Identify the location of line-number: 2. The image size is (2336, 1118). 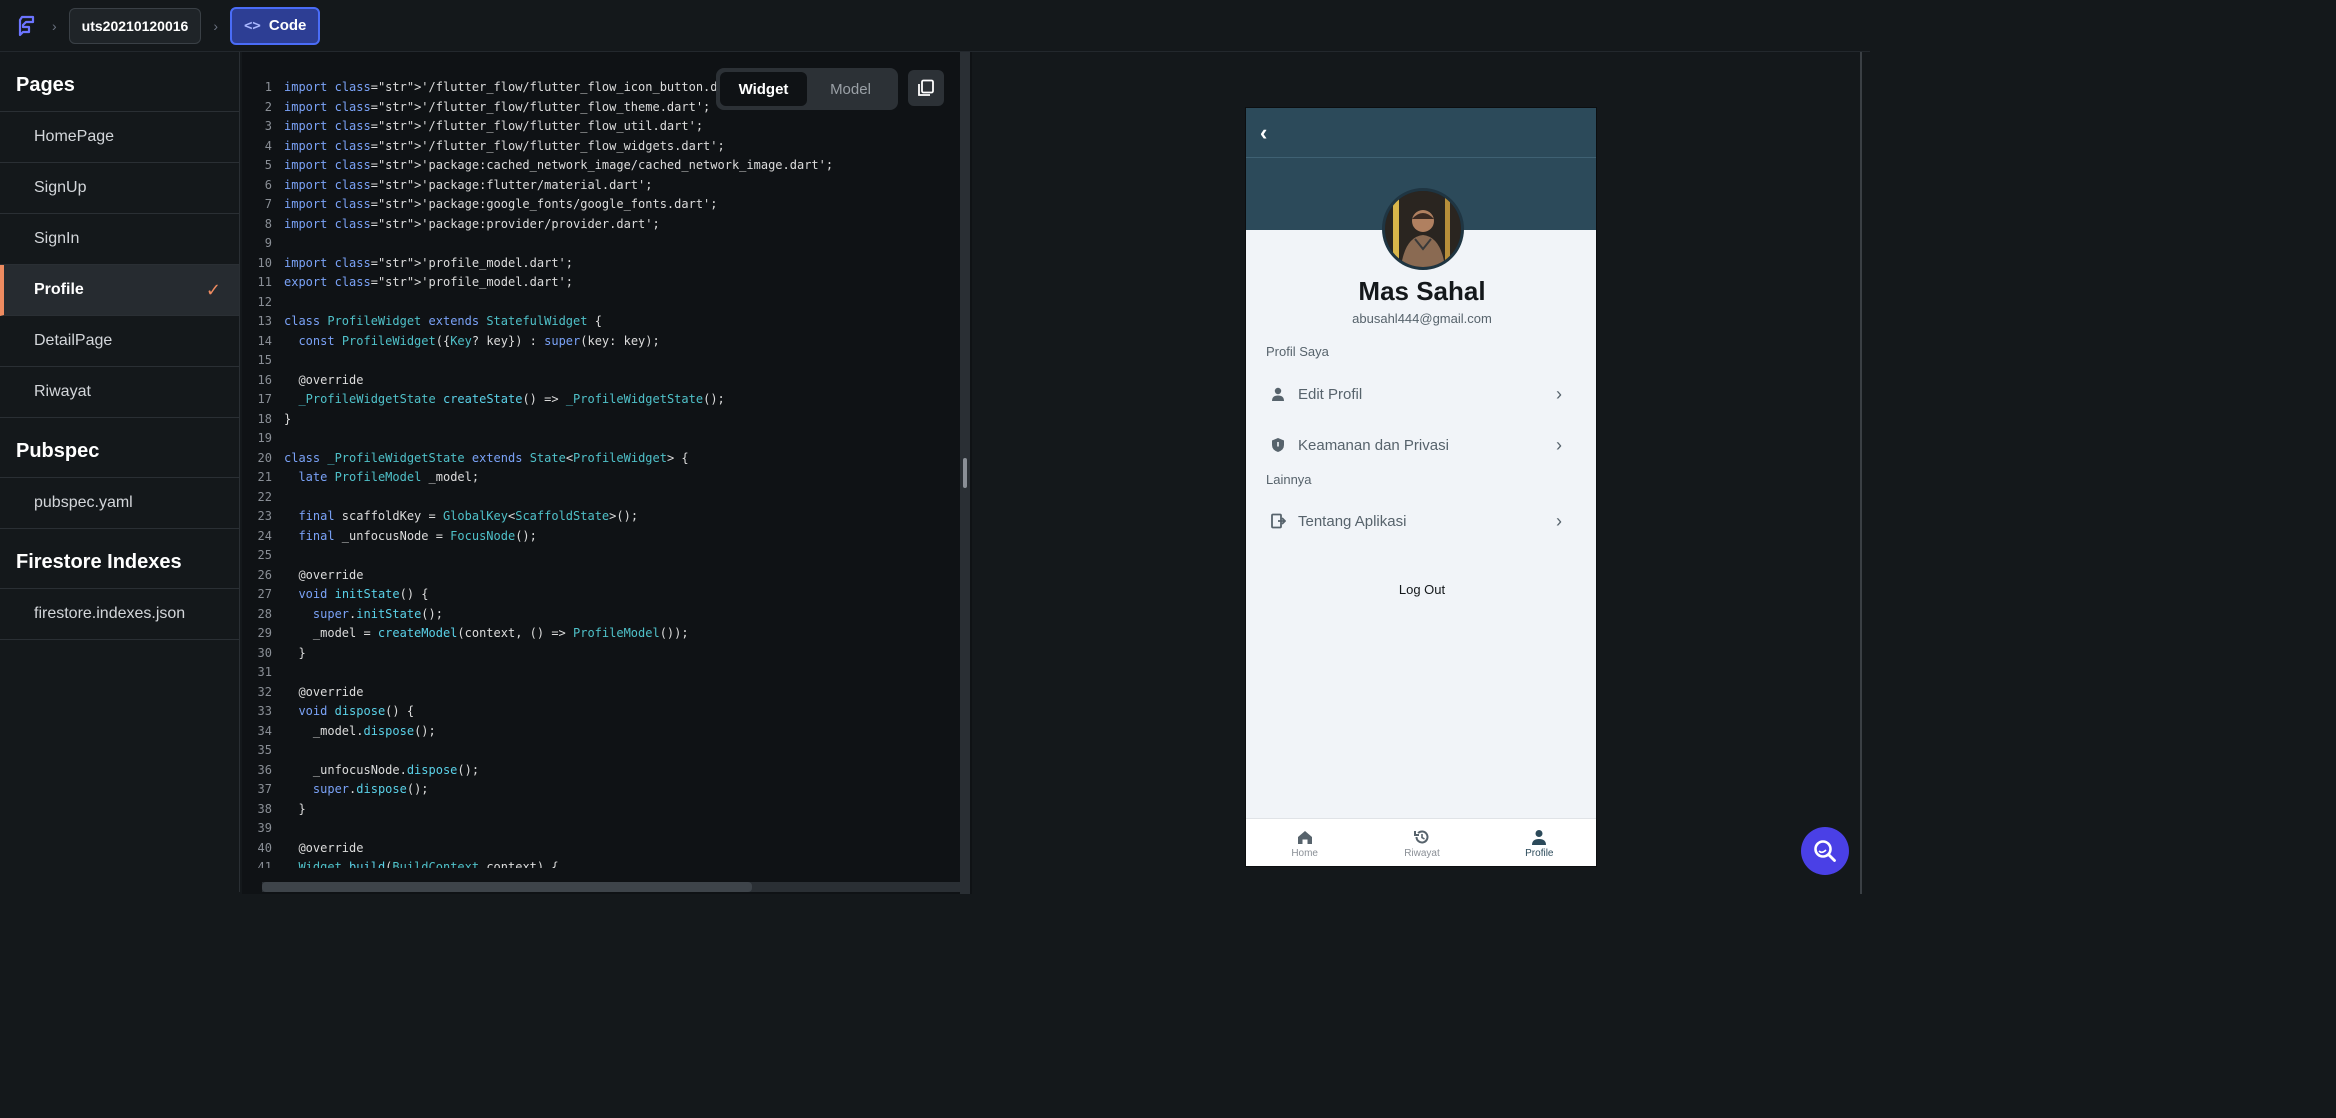
(268, 106).